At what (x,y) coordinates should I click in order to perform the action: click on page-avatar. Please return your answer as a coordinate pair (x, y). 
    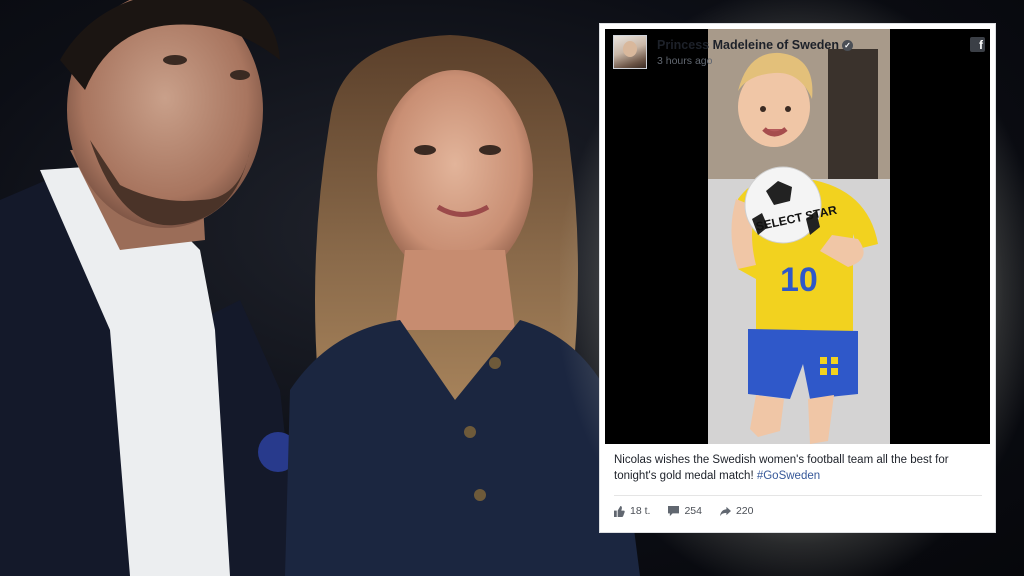
    Looking at the image, I should click on (630, 52).